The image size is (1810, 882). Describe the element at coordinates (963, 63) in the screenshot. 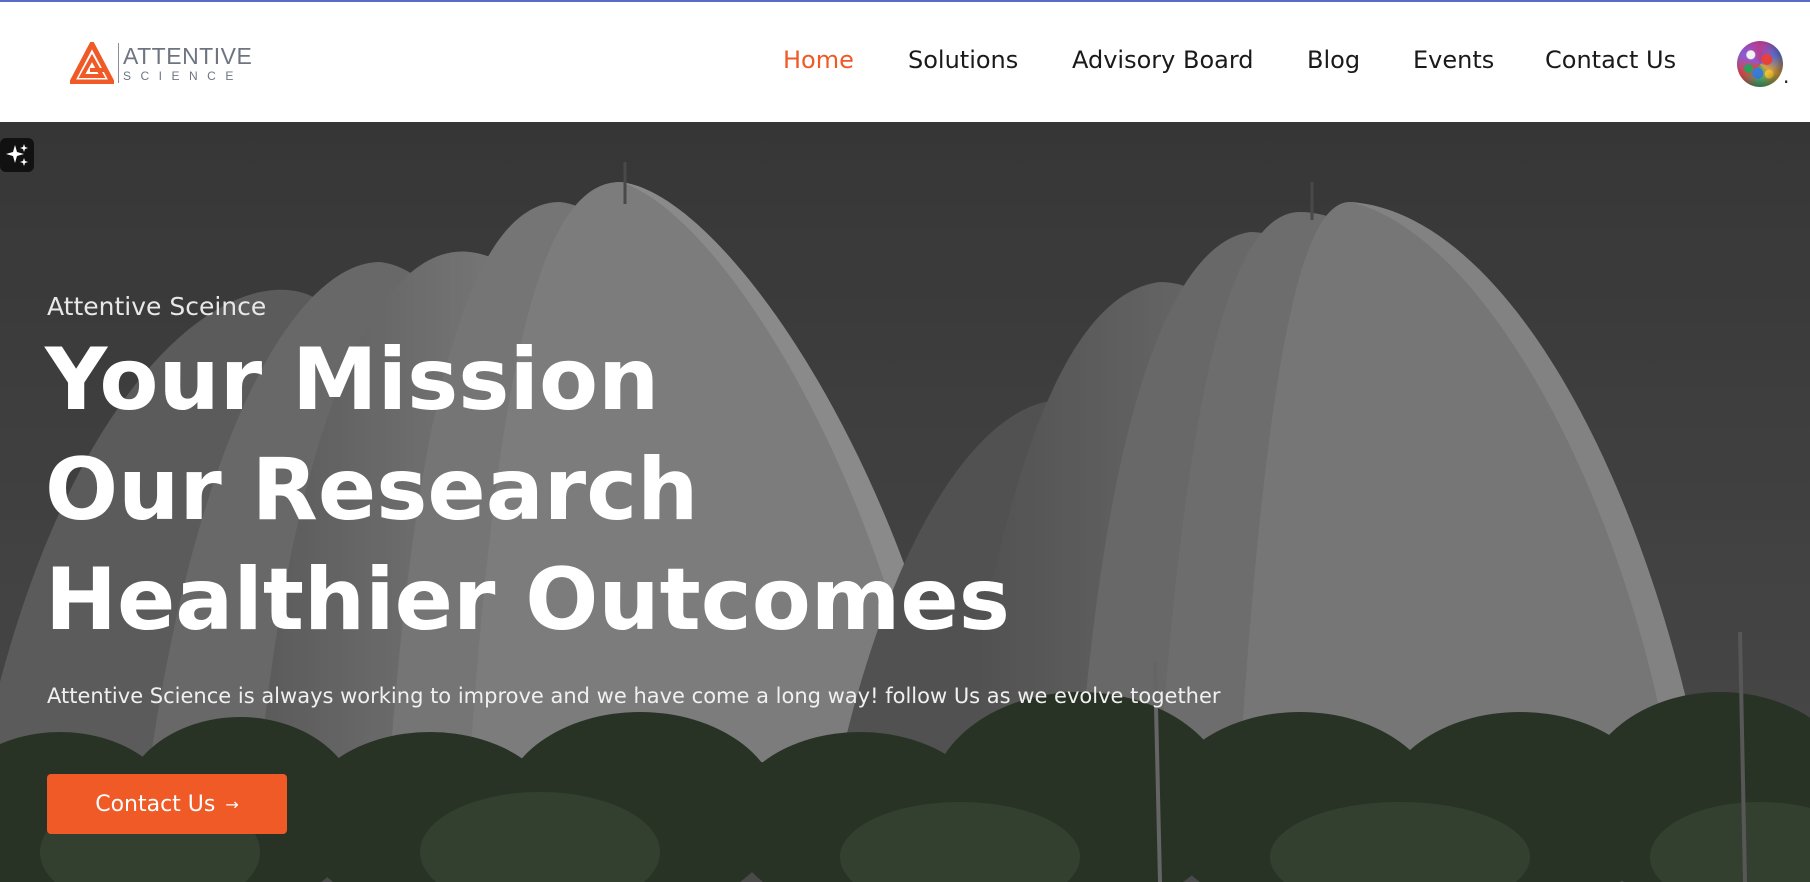

I see `nav-solutions: Solutions` at that location.